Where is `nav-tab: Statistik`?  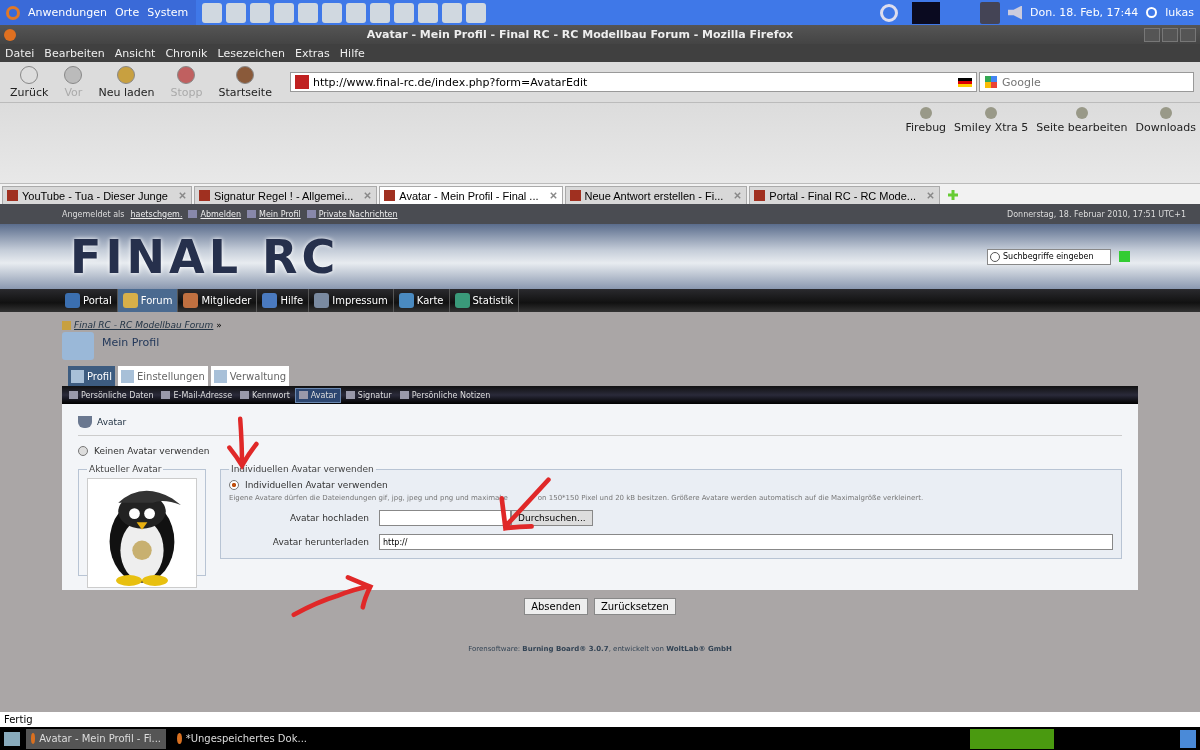
nav-tab: Statistik is located at coordinates (484, 300).